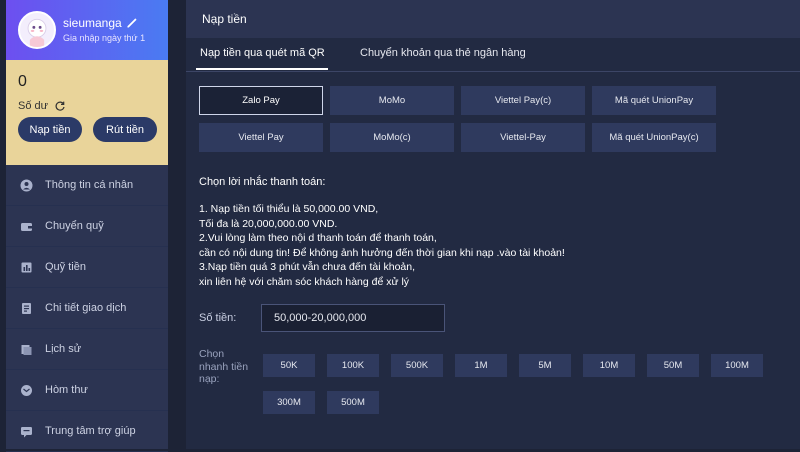 This screenshot has width=800, height=452. Describe the element at coordinates (74, 226) in the screenshot. I see `sidebar-item-label: Chuyển quỹ` at that location.